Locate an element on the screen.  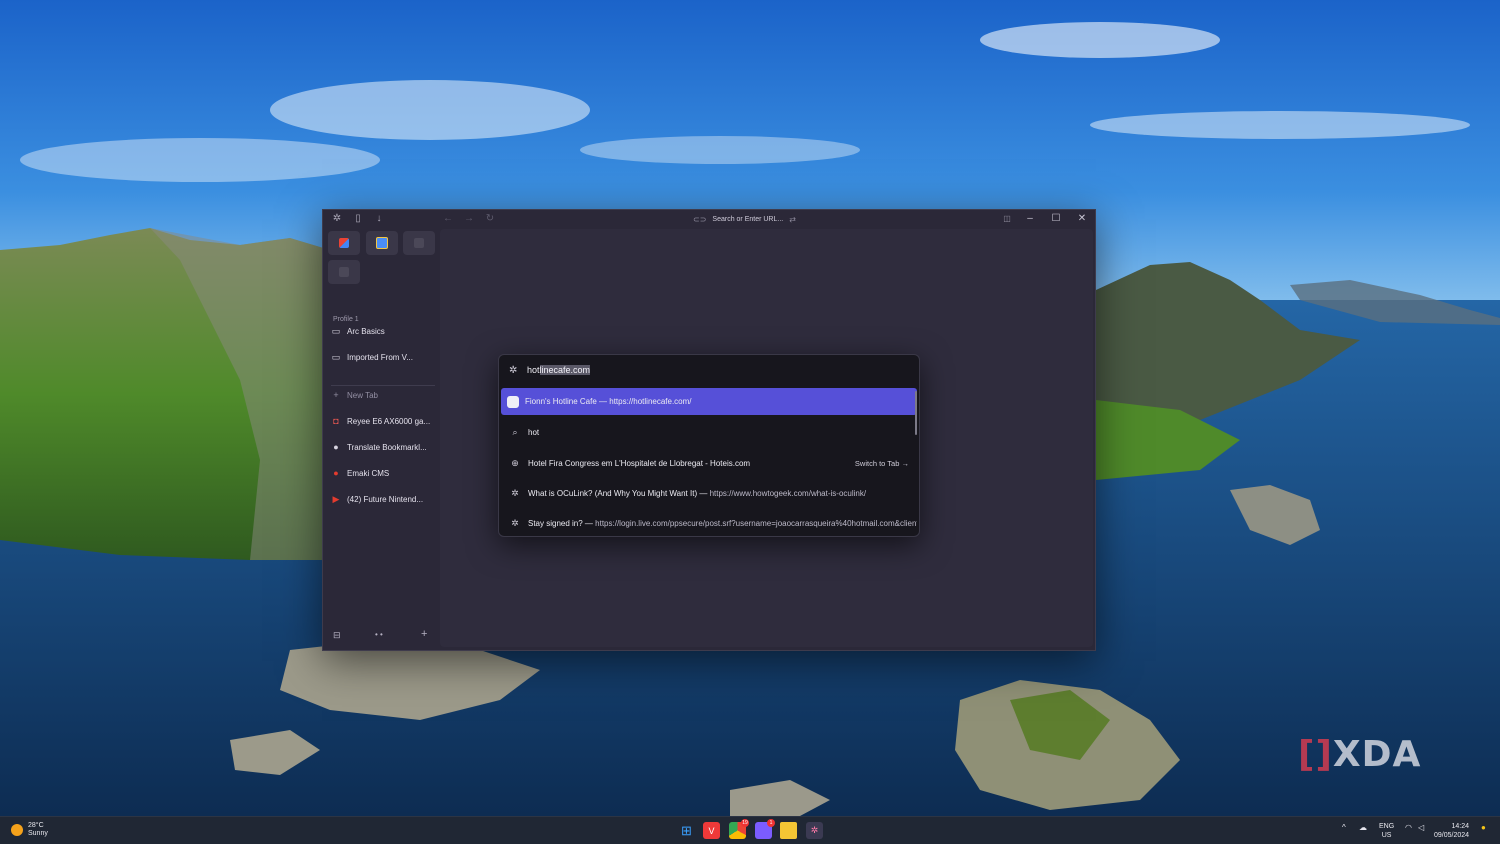
space-switcher-dots: • • is located at coordinates (379, 634).